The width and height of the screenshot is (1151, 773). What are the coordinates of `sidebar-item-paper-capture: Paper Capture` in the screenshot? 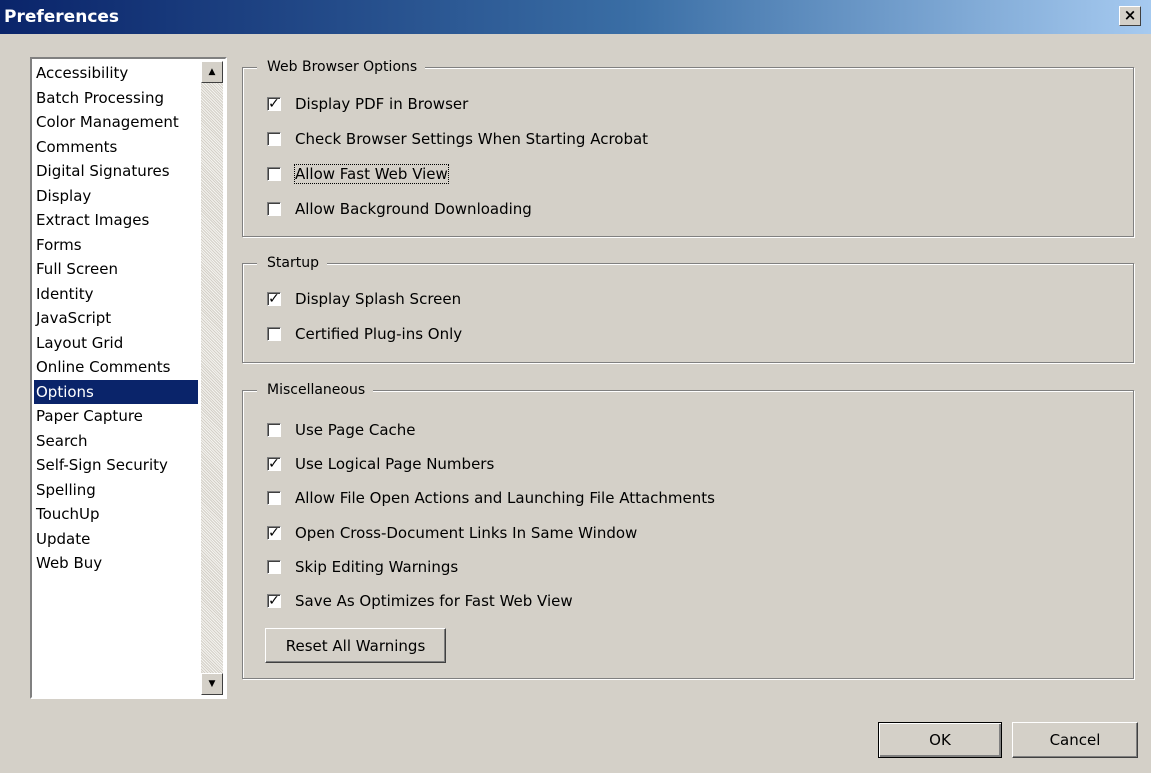 It's located at (116, 416).